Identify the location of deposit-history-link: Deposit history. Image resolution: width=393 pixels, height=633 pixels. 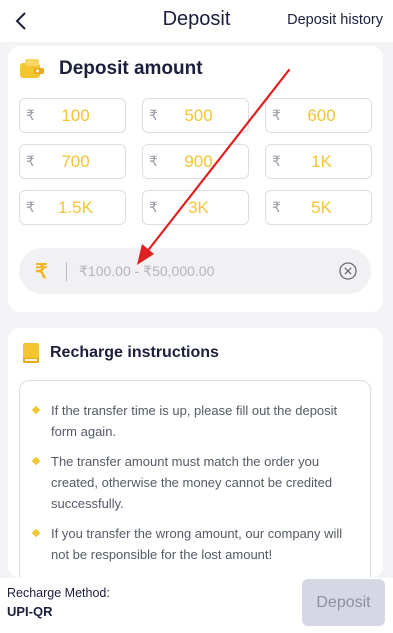
(335, 20).